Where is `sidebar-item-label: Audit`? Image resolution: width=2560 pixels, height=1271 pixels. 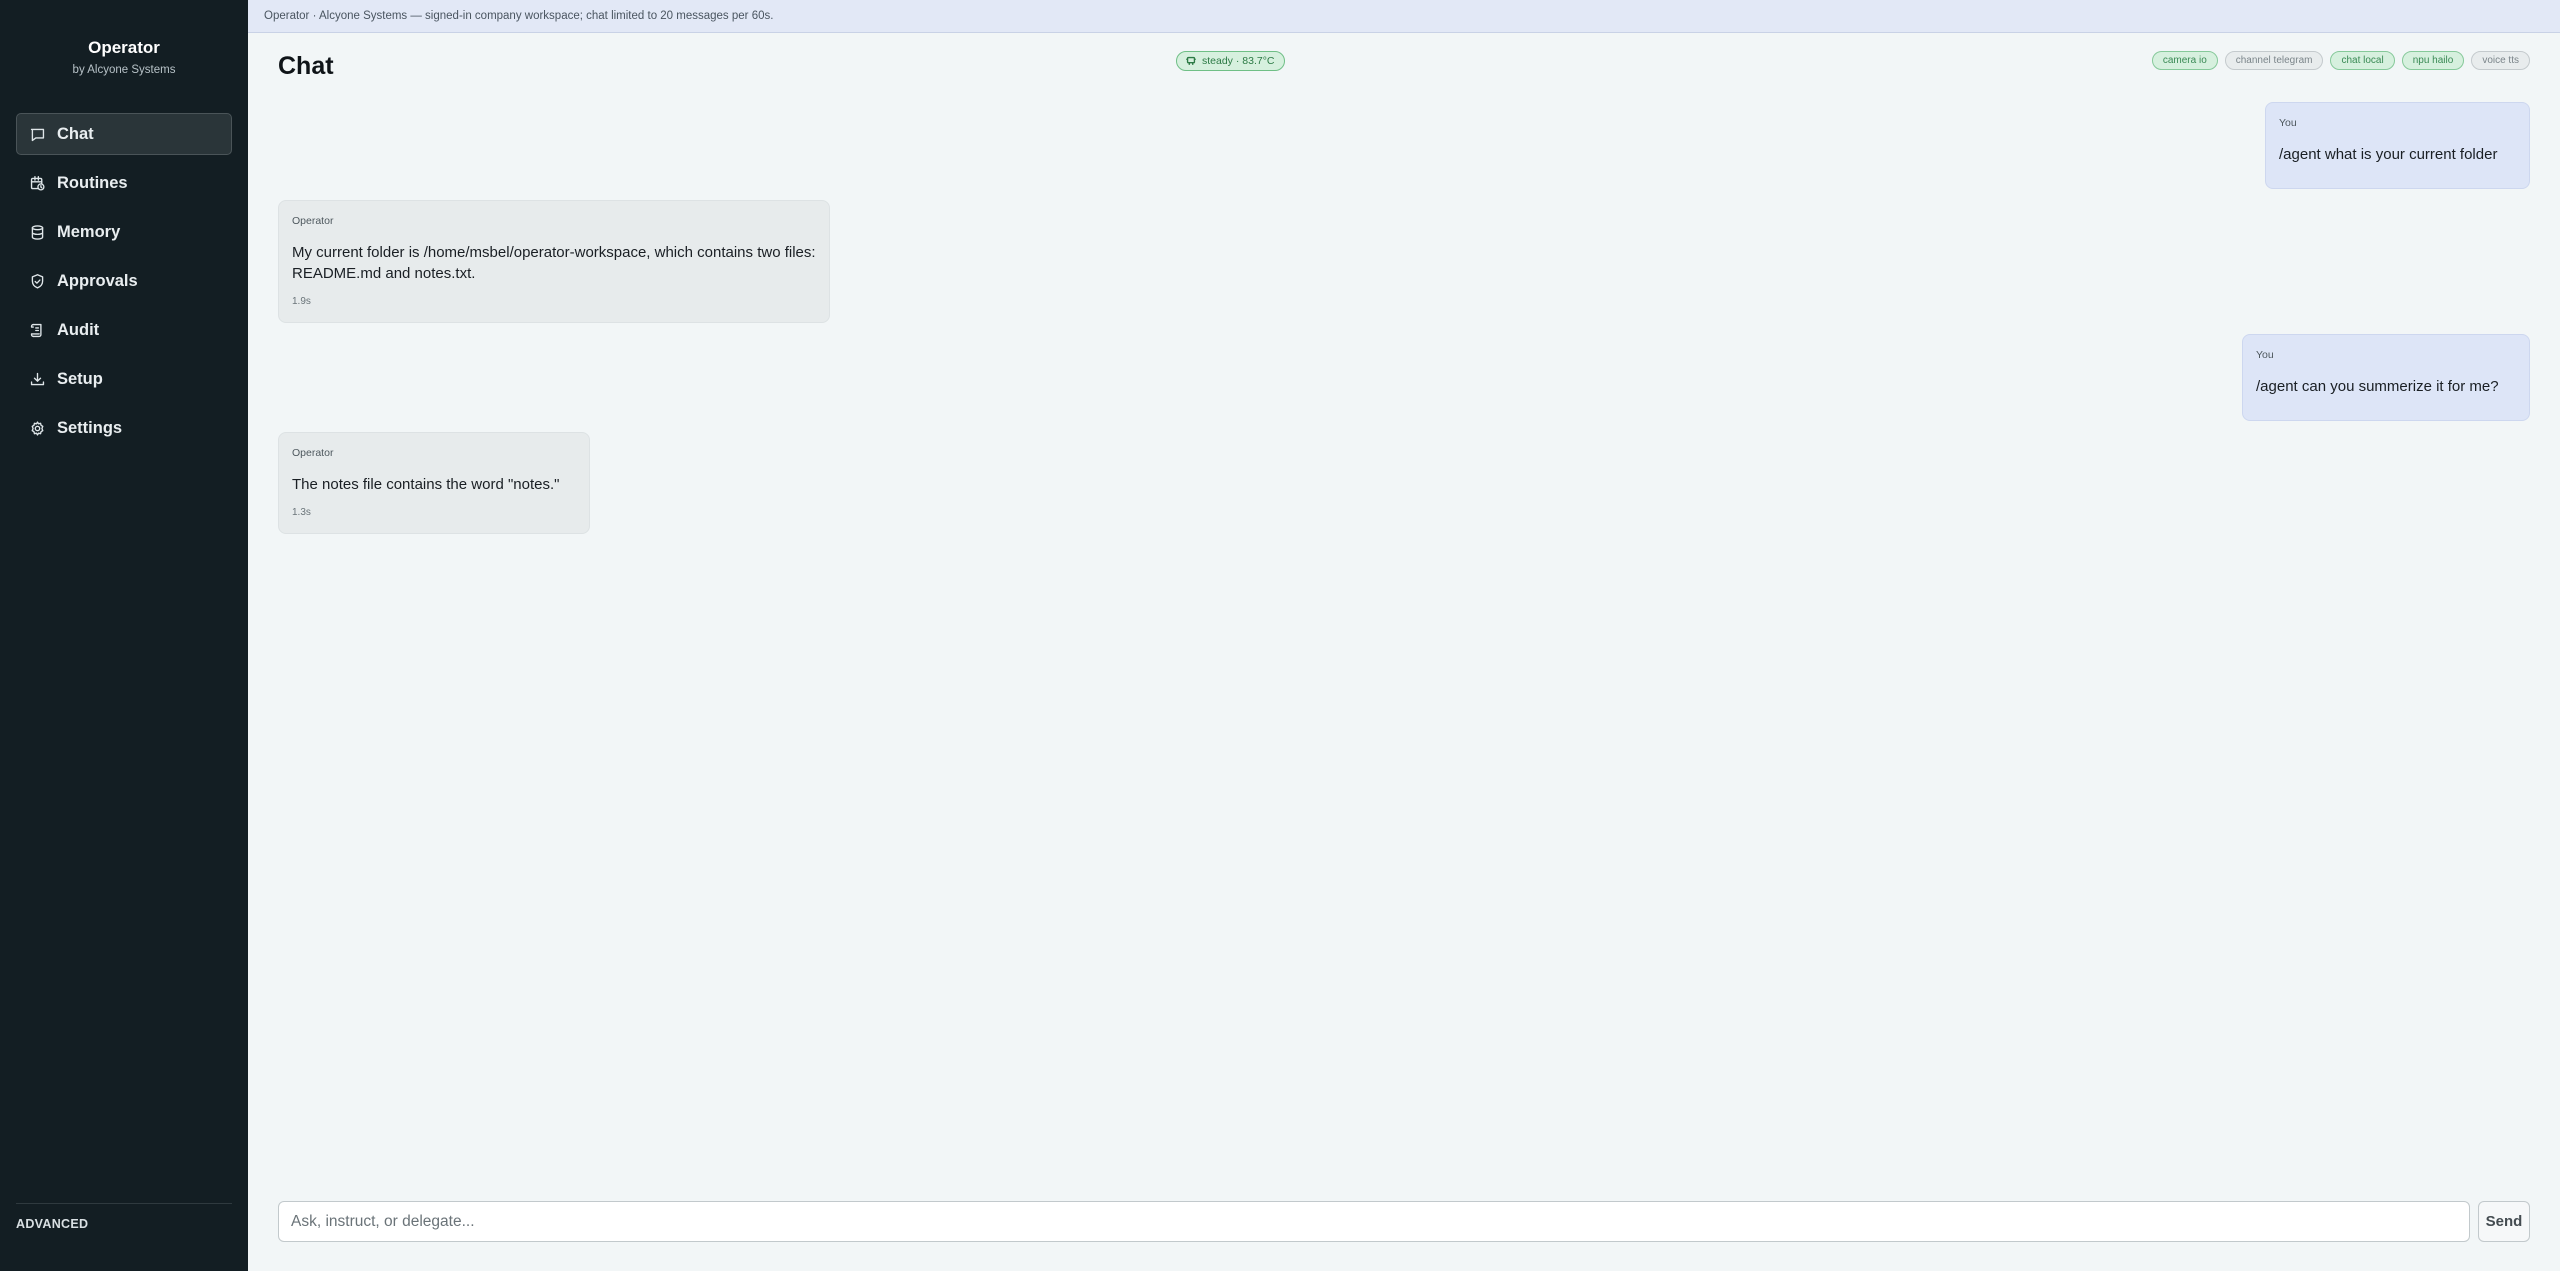
sidebar-item-label: Audit is located at coordinates (78, 329).